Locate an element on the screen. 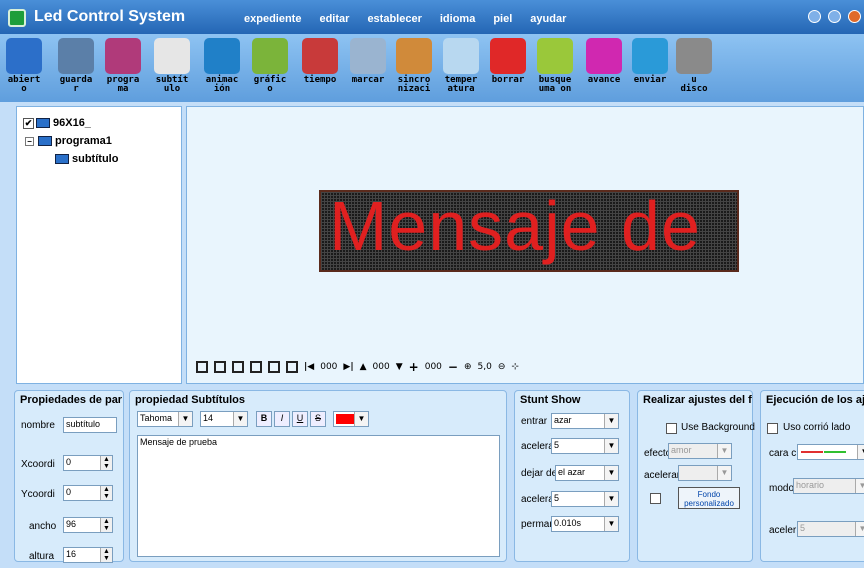  custom-background-checkbox is located at coordinates (655, 498).